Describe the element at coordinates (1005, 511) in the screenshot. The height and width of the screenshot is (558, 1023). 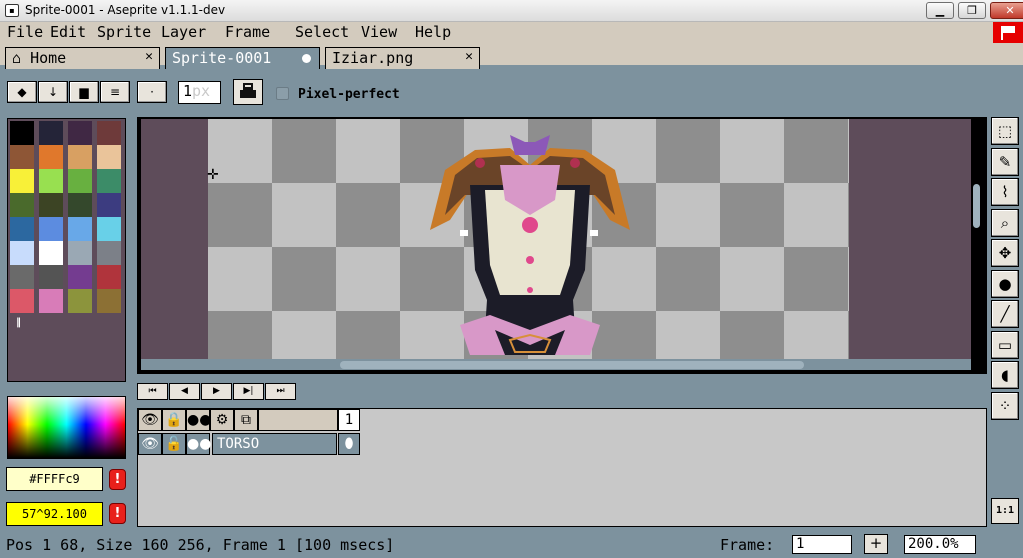
I see `zoom-reset-button: 1:1` at that location.